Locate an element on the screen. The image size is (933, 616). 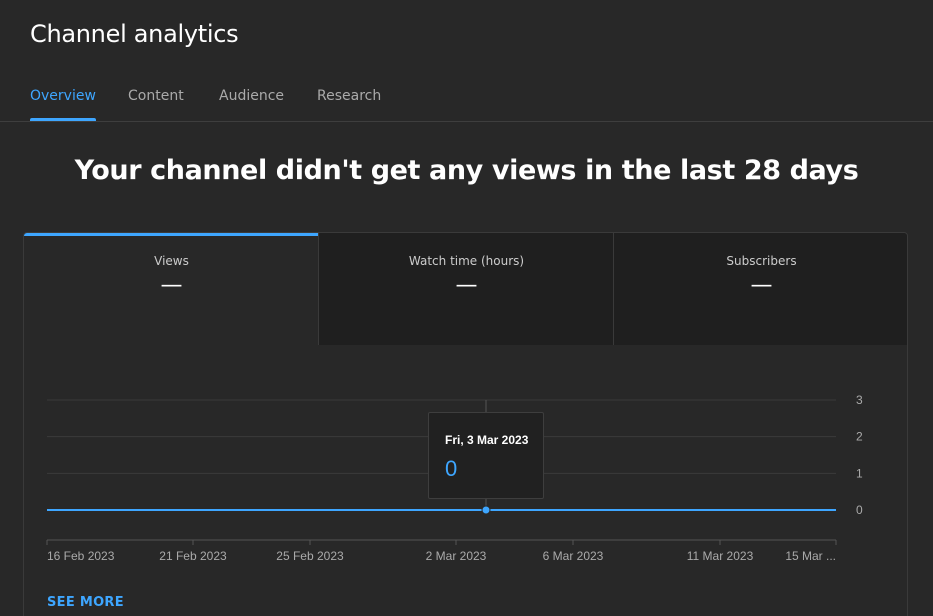
chart-y-axis: 0 1 2 3 is located at coordinates (859, 455).